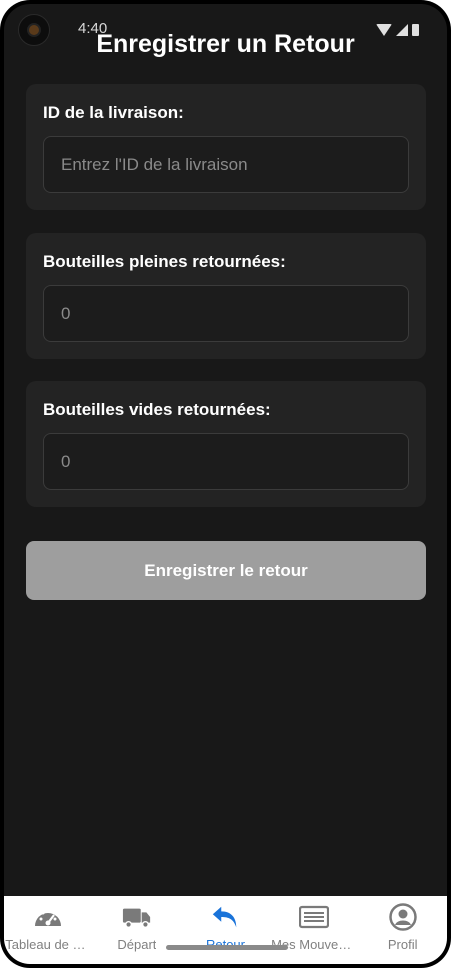 This screenshot has width=451, height=968. I want to click on delivery-id-card: ID de la livraison:, so click(226, 147).